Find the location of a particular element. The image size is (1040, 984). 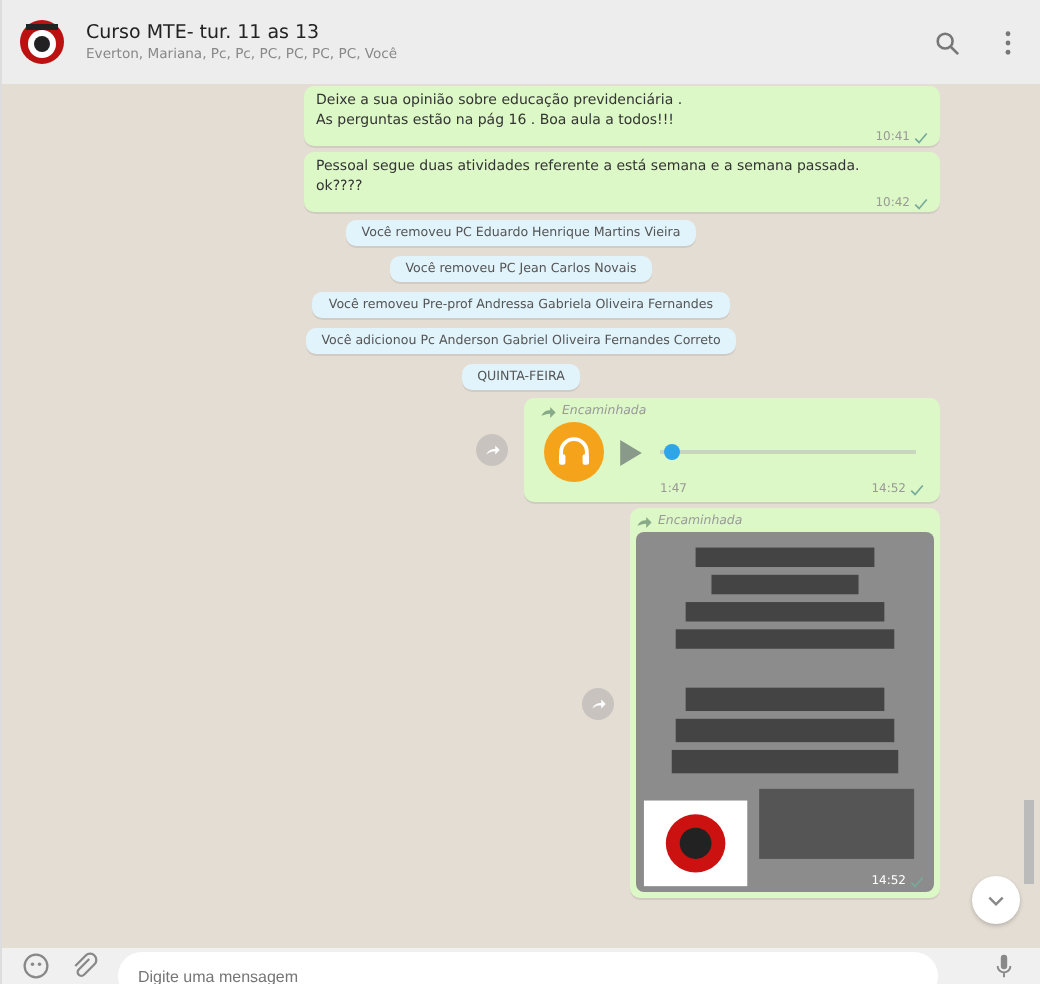

menu-icon is located at coordinates (1008, 42).